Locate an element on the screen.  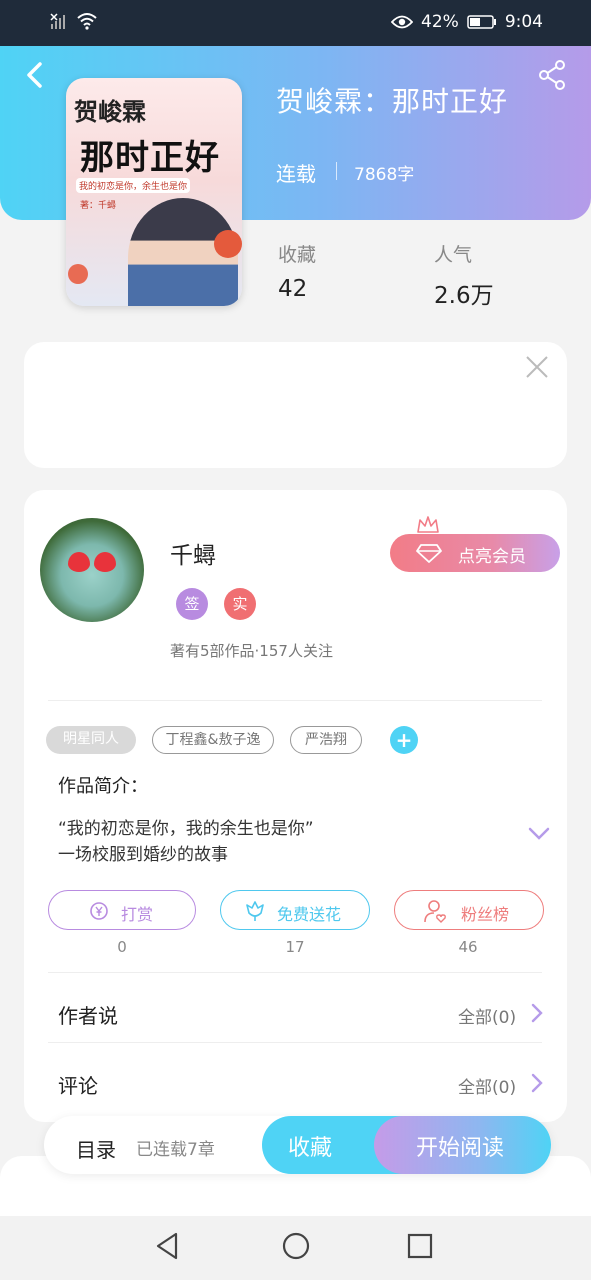
start-reading-button: 开始阅读 is located at coordinates (462, 1145).